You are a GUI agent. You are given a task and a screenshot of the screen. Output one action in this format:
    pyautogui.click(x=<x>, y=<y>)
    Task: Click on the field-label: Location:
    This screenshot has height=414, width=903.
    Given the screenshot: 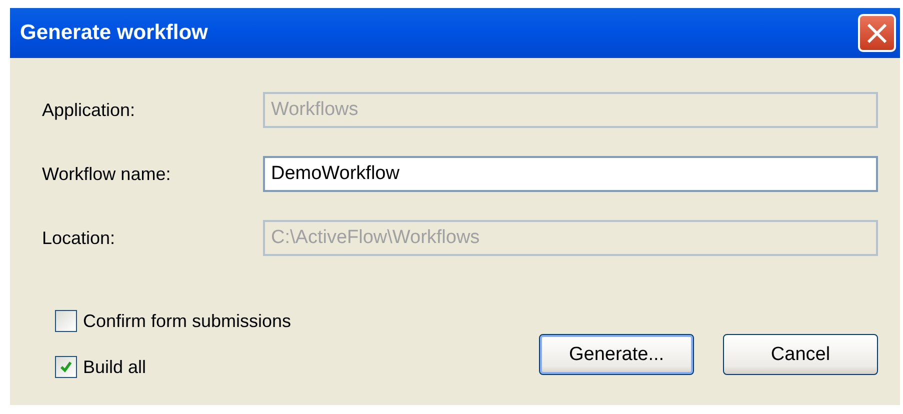 What is the action you would take?
    pyautogui.click(x=79, y=238)
    